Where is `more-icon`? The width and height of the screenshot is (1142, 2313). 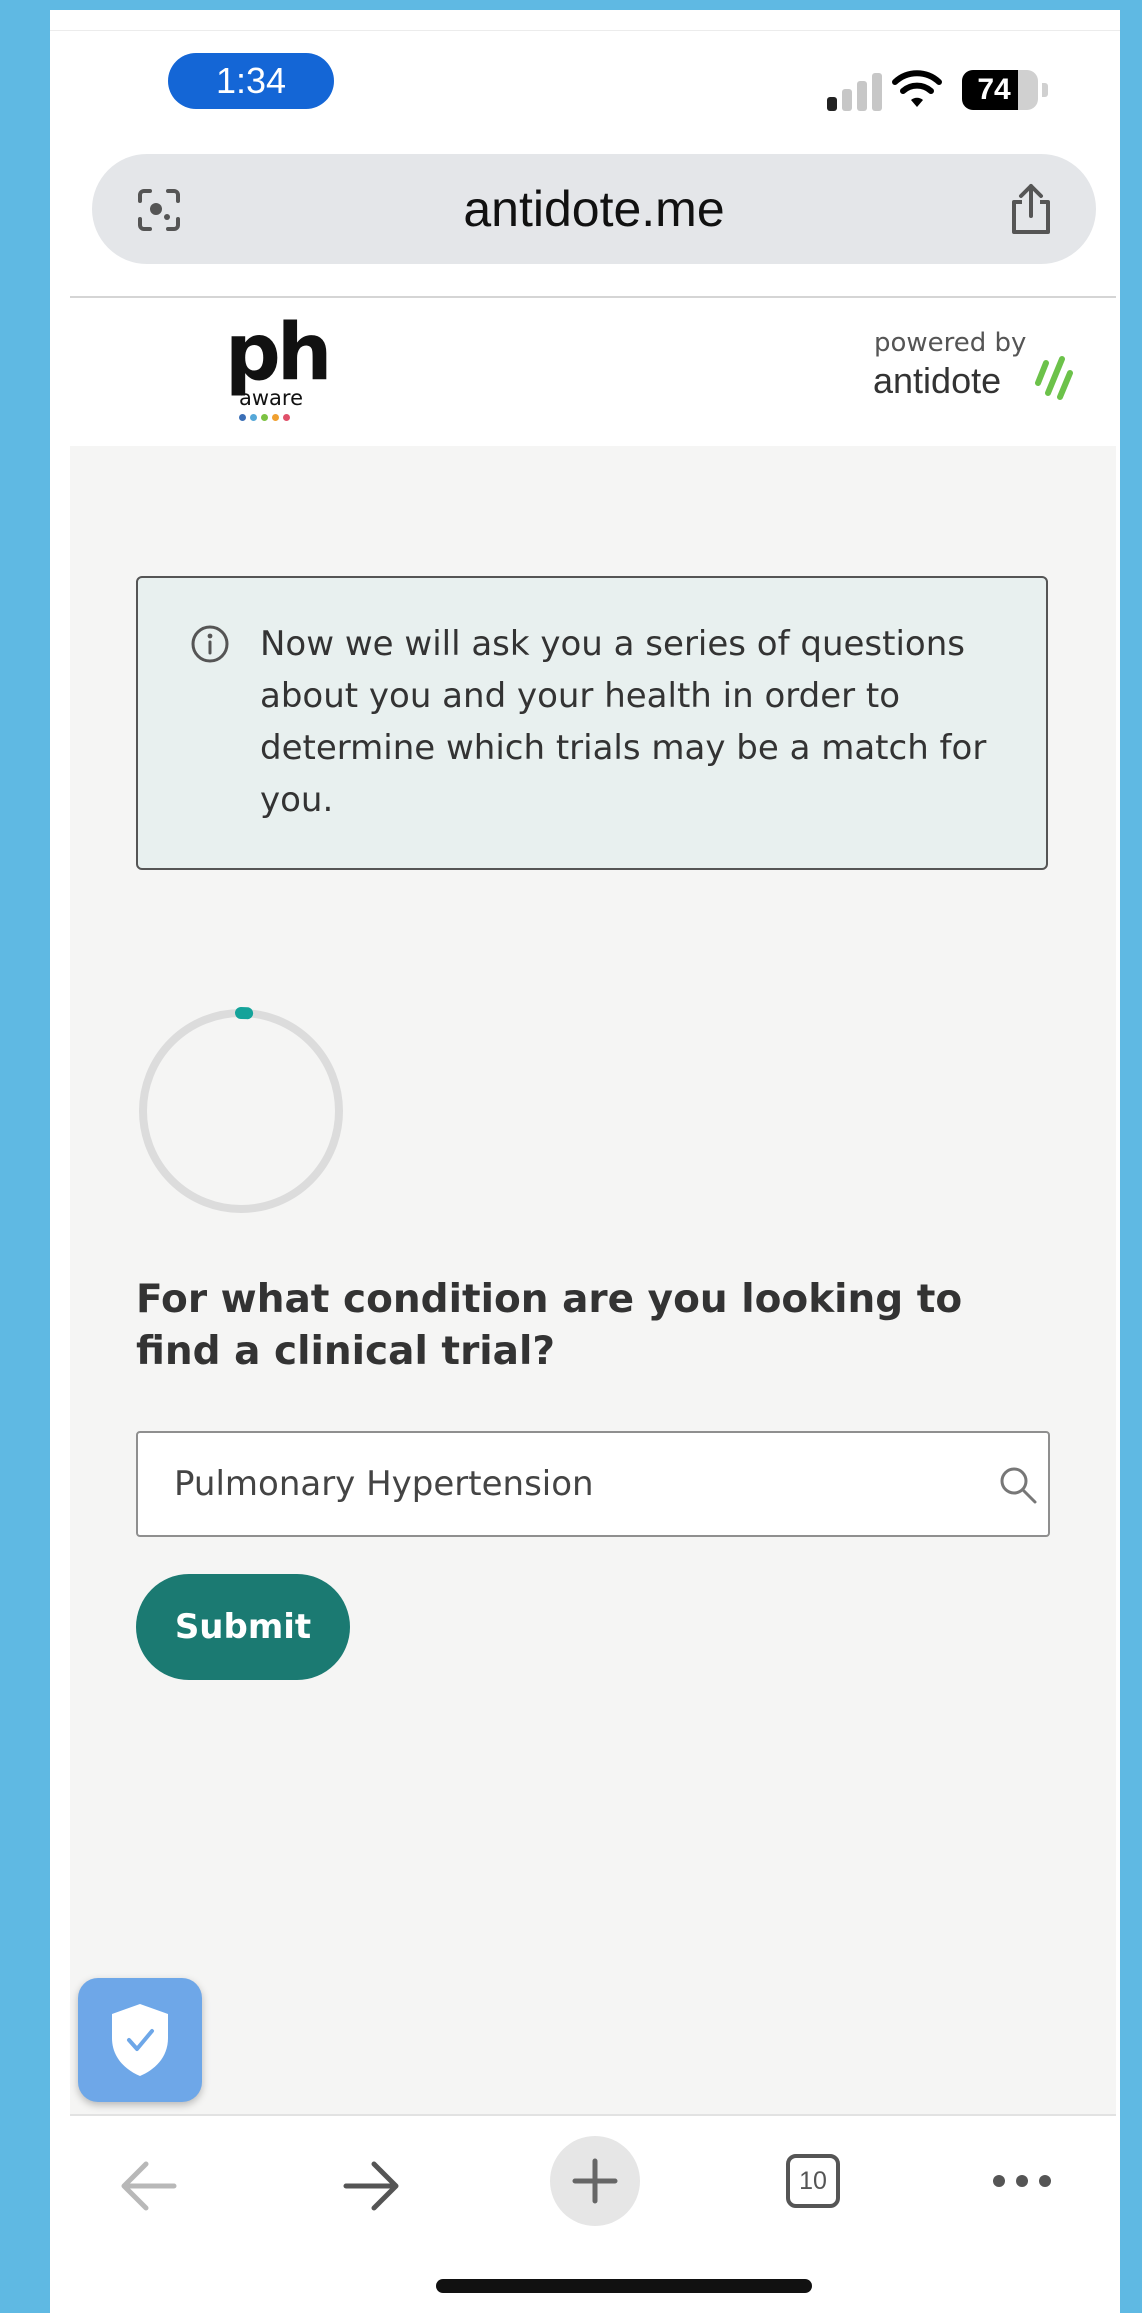 more-icon is located at coordinates (1022, 2181).